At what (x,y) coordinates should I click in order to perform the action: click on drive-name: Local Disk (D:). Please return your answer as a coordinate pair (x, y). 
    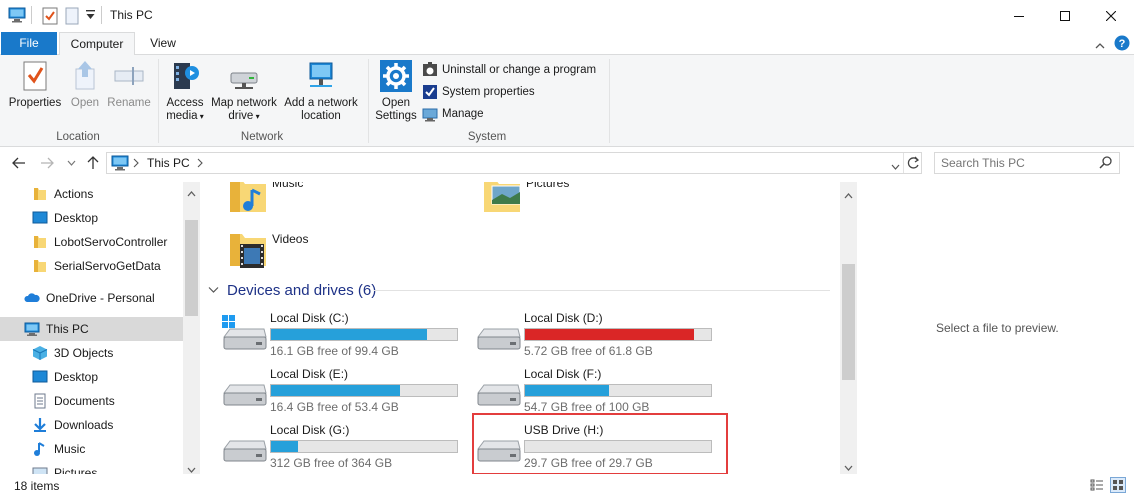
    Looking at the image, I should click on (563, 318).